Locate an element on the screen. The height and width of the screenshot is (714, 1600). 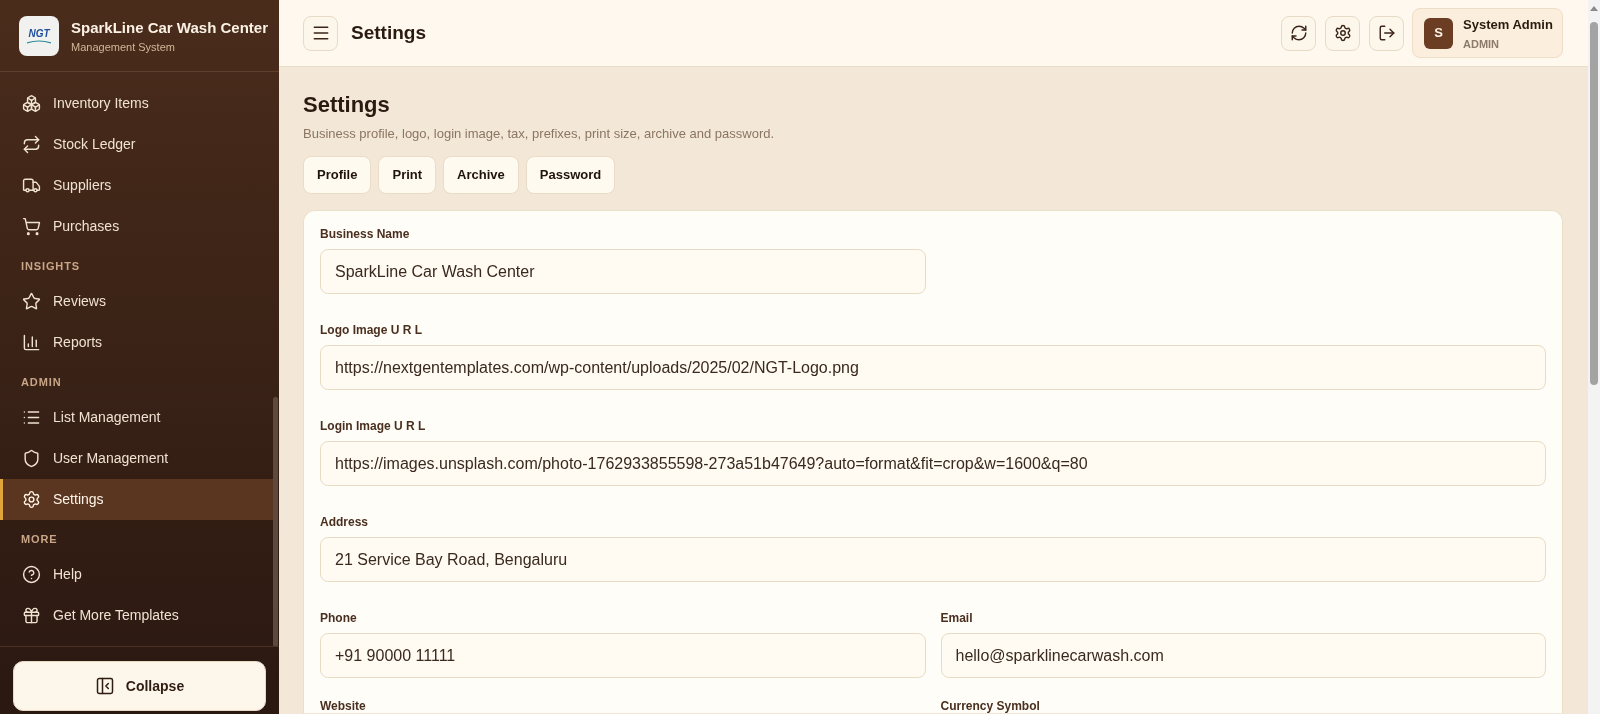
settings-button is located at coordinates (1342, 33).